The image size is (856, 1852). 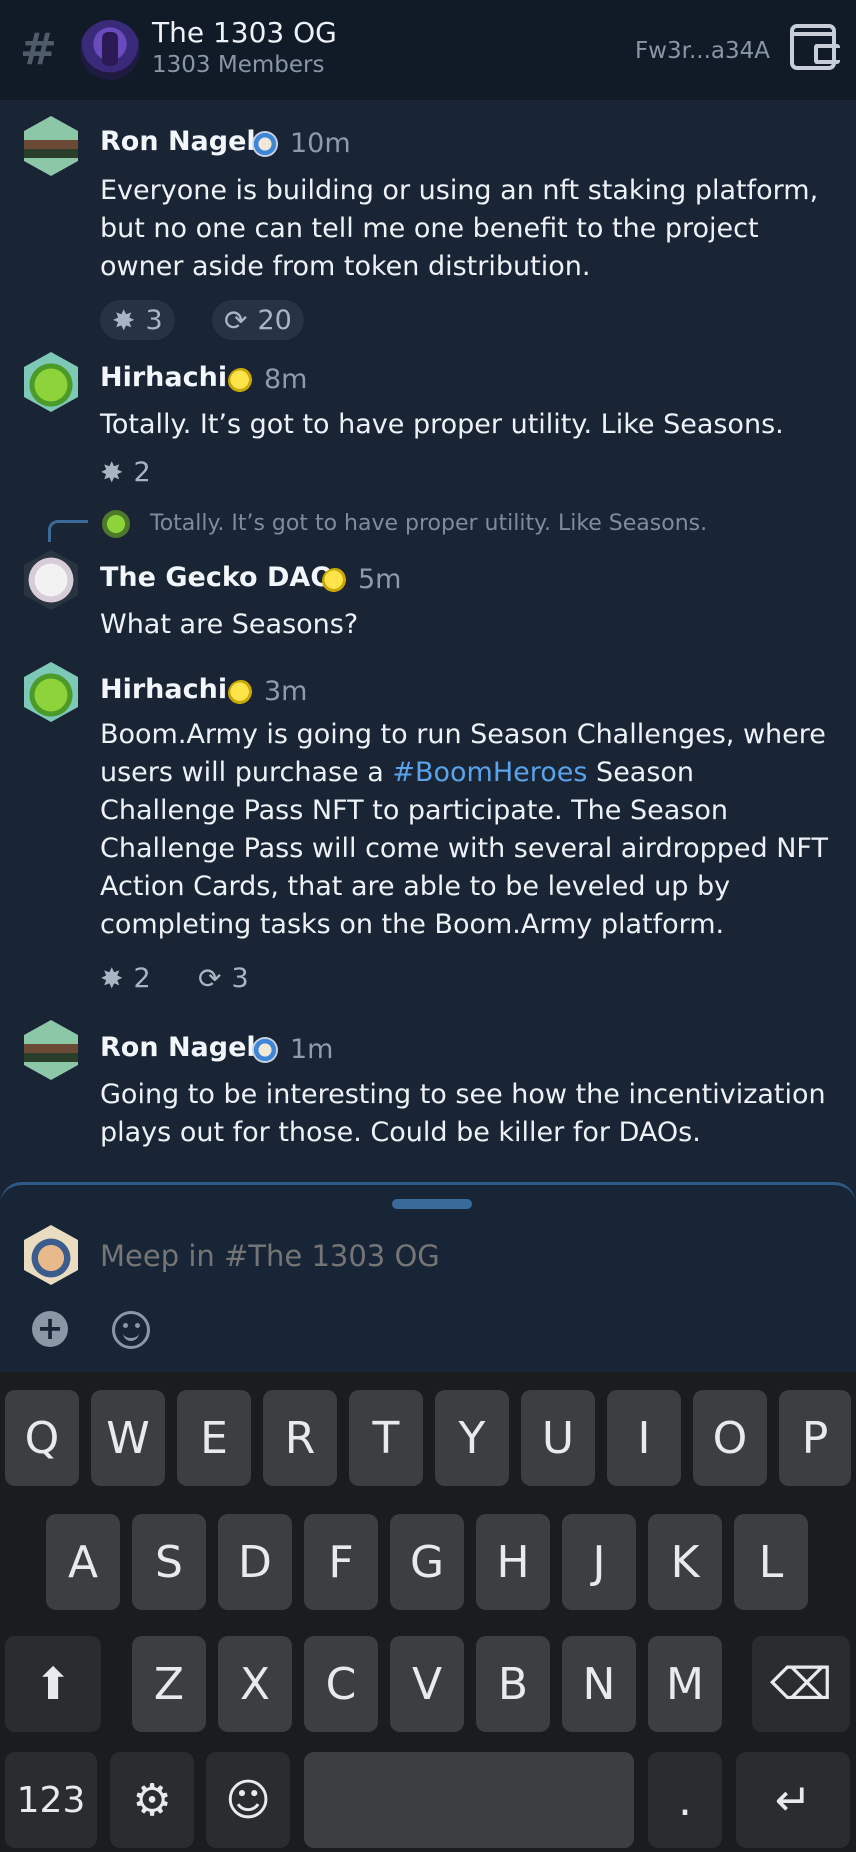 What do you see at coordinates (50, 1329) in the screenshot?
I see `add-attachment-icon: +` at bounding box center [50, 1329].